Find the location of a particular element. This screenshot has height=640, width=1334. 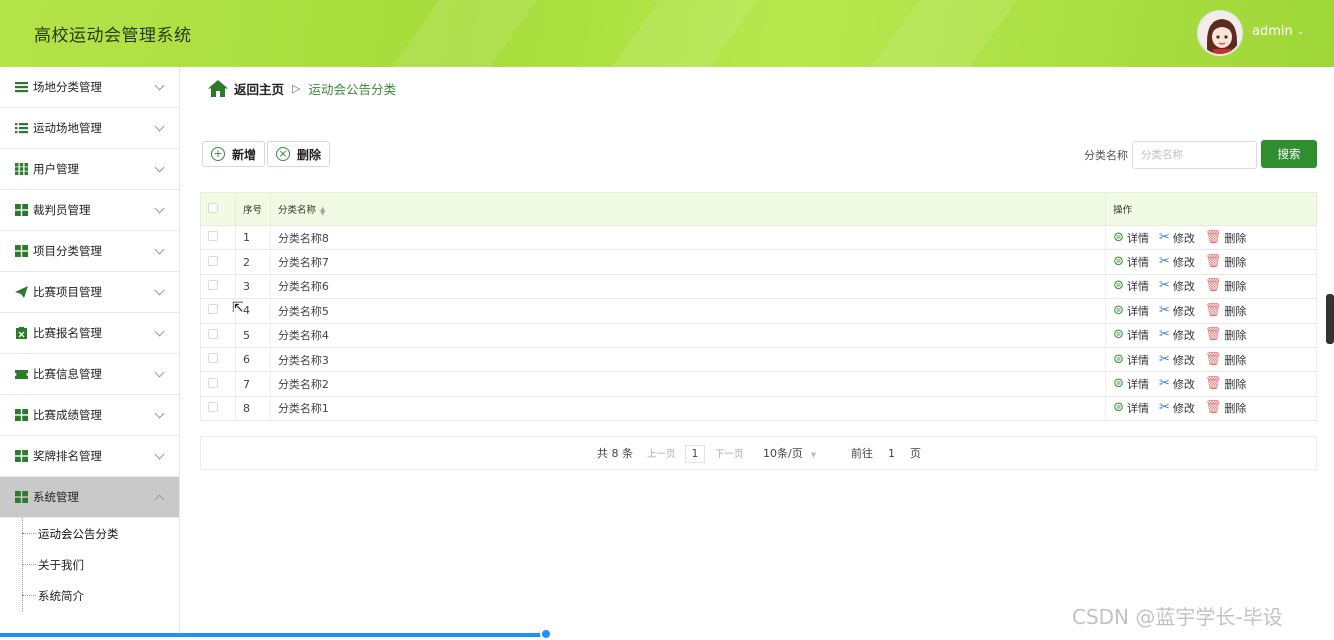

search-label: 分类名称 is located at coordinates (1106, 155).